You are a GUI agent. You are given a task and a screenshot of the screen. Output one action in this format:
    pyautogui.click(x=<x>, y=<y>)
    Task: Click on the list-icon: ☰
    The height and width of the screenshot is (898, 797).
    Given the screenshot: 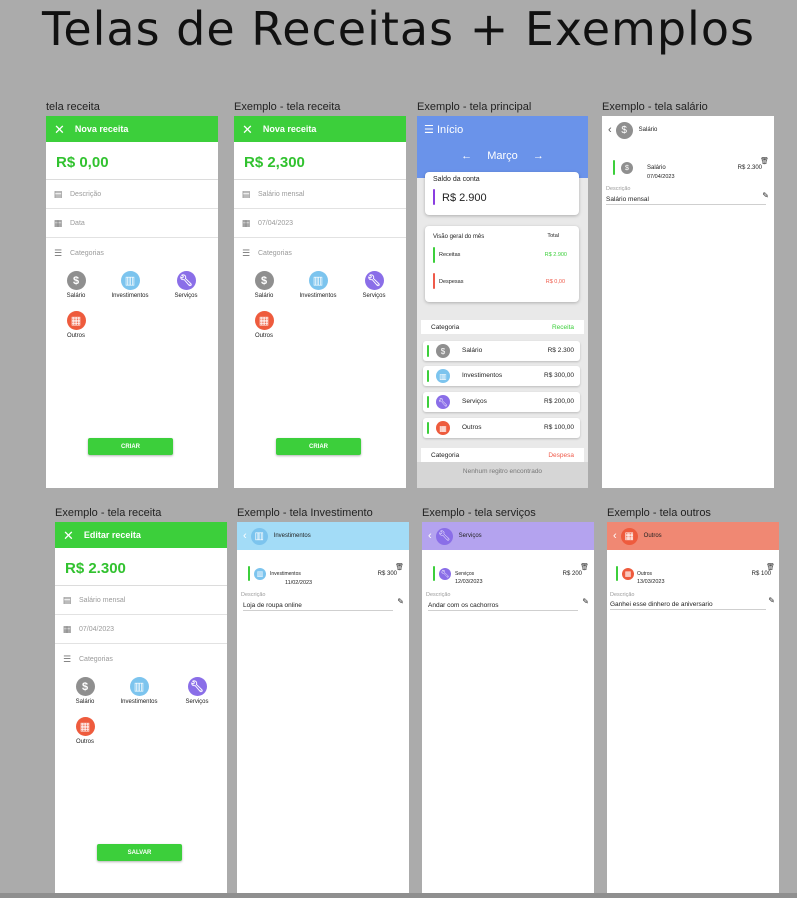 What is the action you would take?
    pyautogui.click(x=58, y=253)
    